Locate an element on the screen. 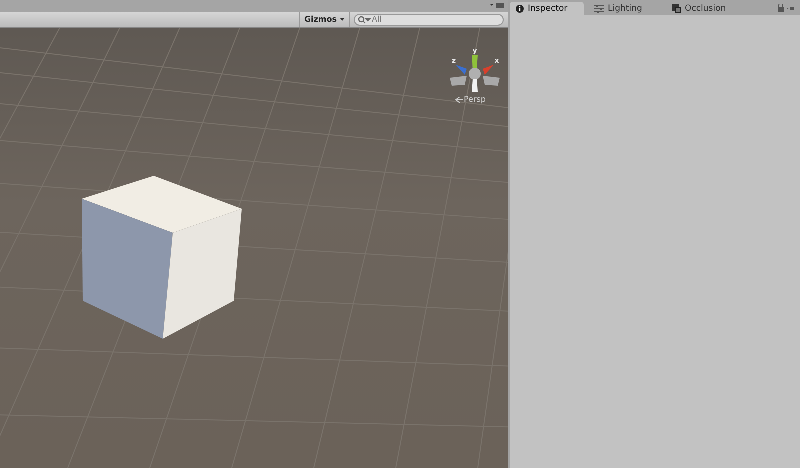 The image size is (800, 468). info-icon is located at coordinates (520, 8).